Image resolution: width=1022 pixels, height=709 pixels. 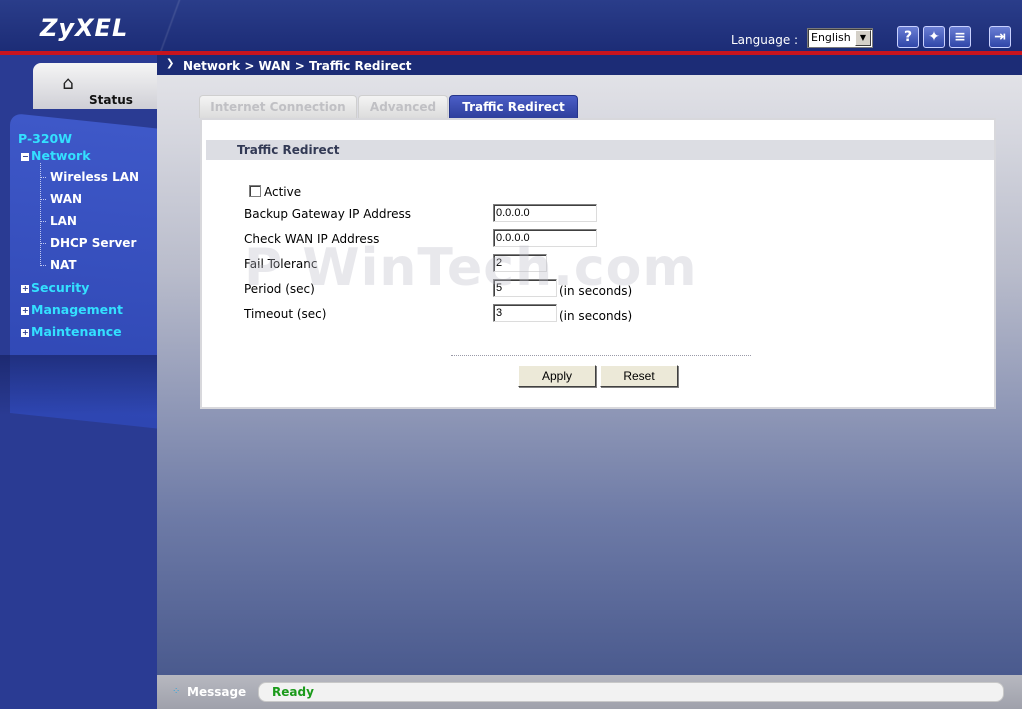 I want to click on sidebar-item-network: − Network, so click(x=56, y=155).